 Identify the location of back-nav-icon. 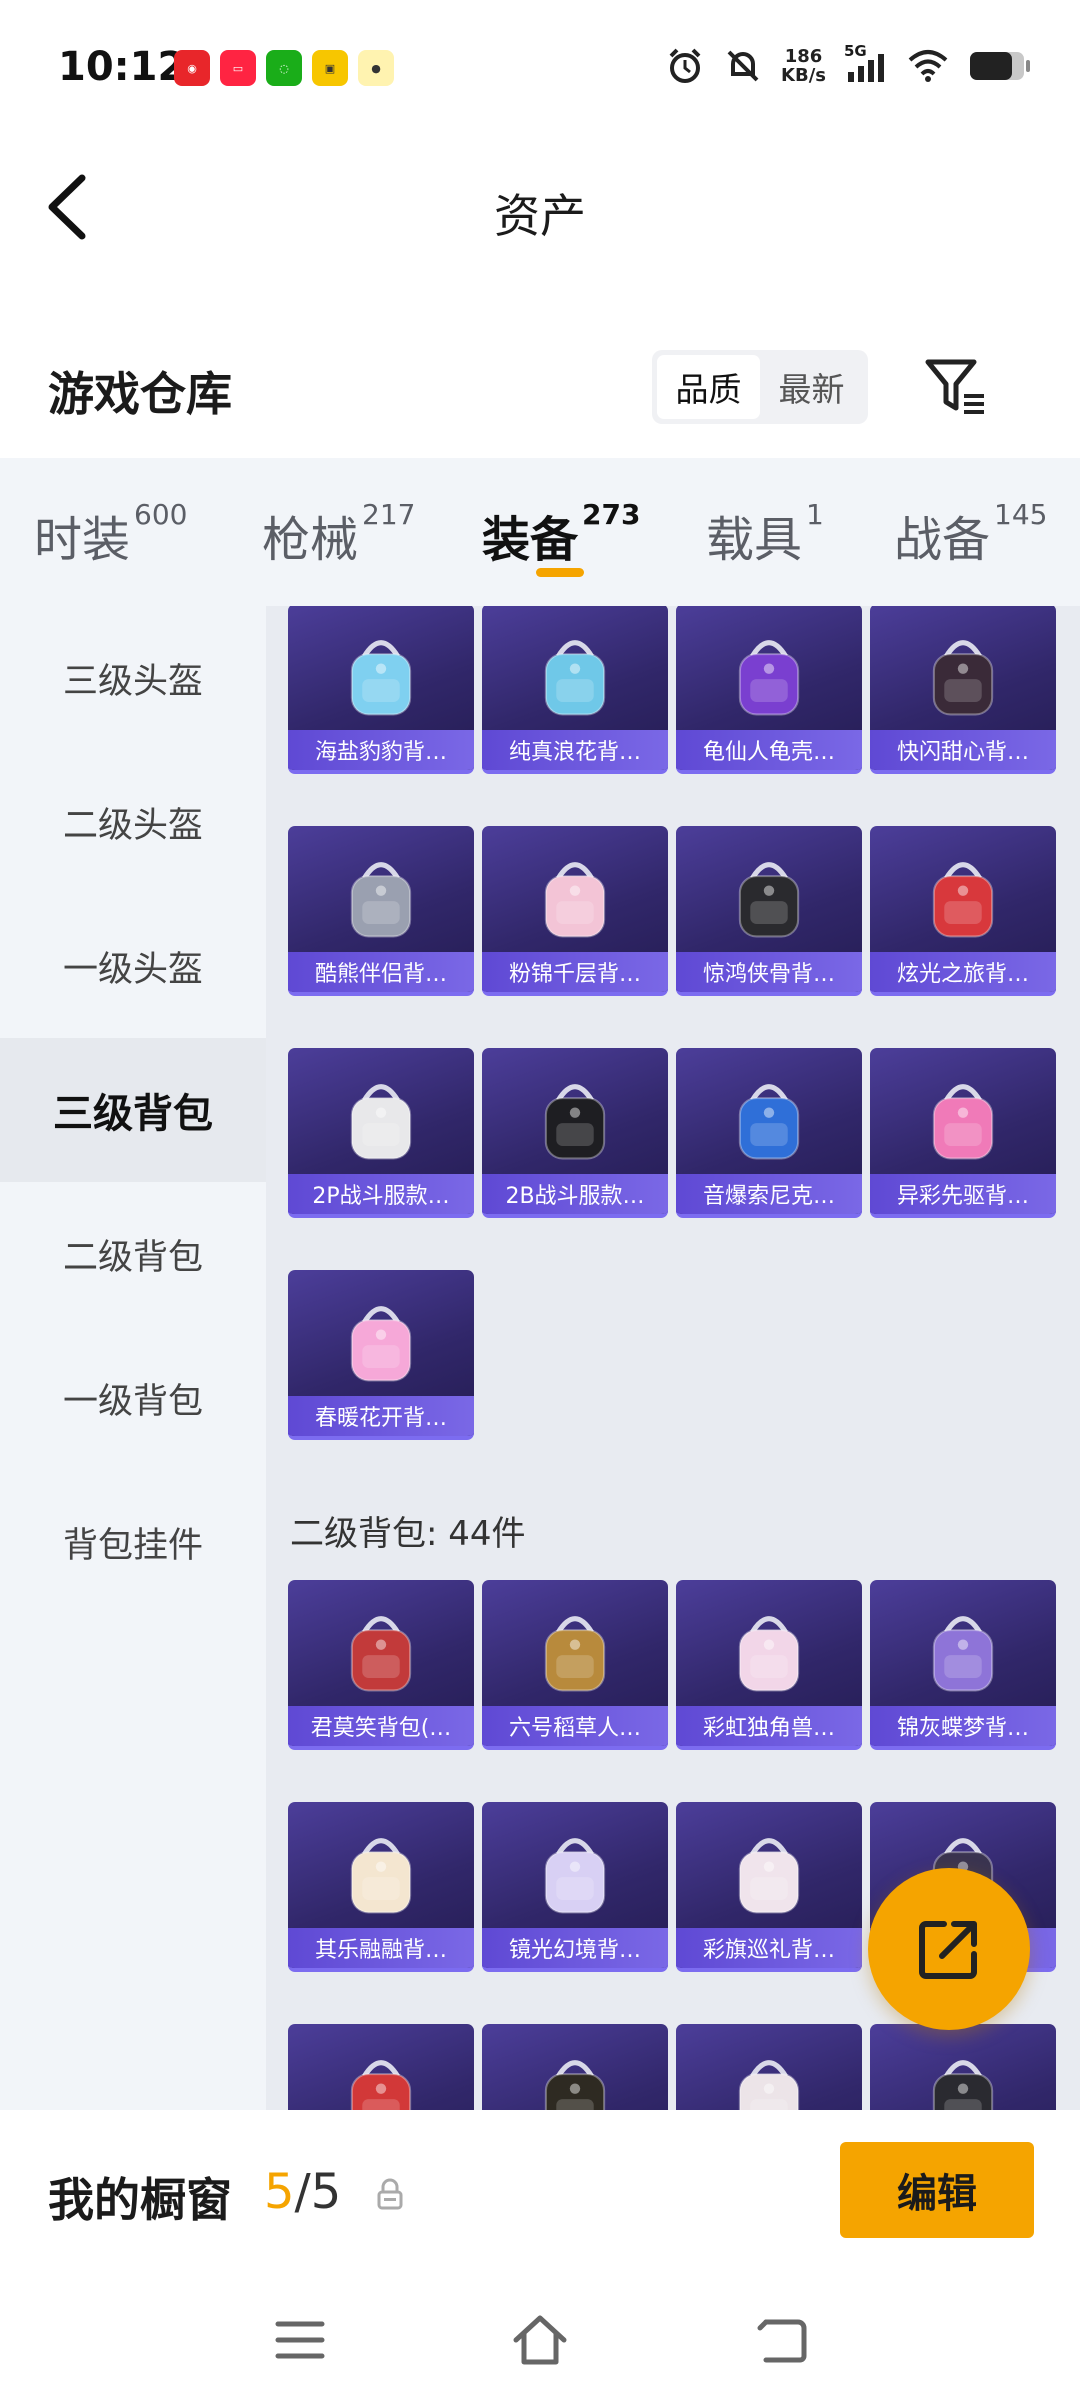
(782, 2340).